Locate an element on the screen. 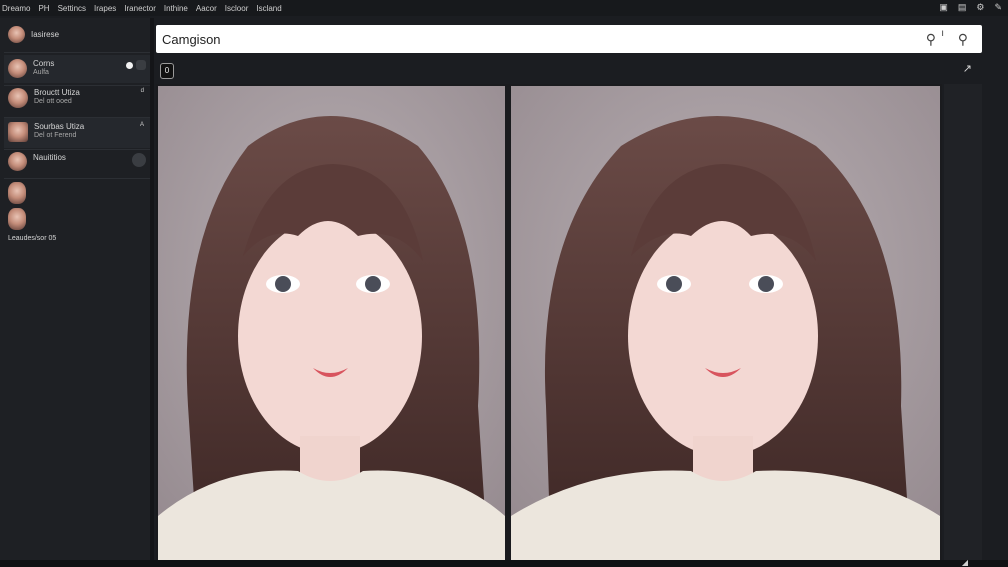 Image resolution: width=1008 pixels, height=567 pixels. sidebar-item: Sourbas Utiza Del ot Ferend A is located at coordinates (77, 133).